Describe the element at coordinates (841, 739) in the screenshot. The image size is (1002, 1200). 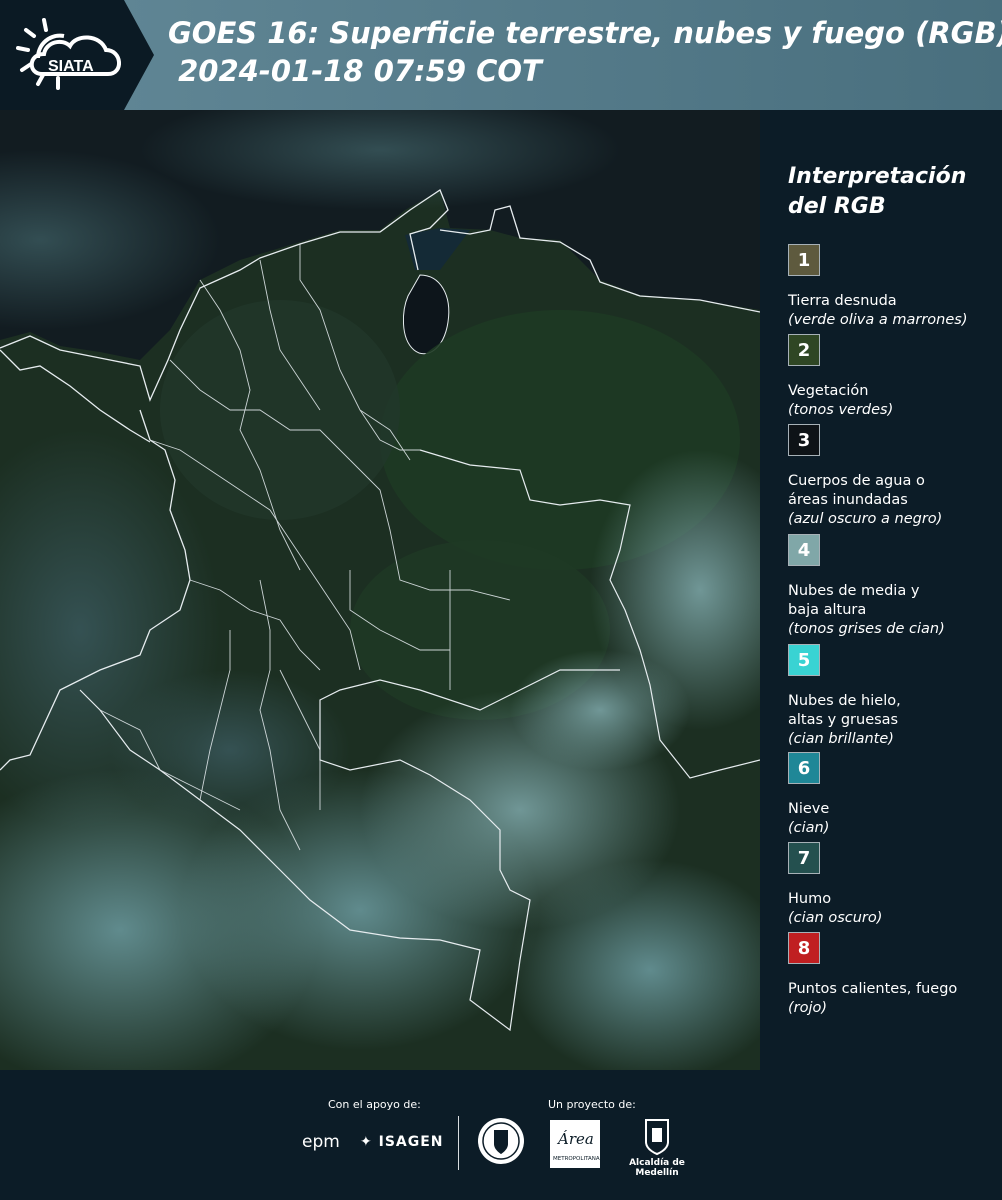
I see `legend-sublabel: (cian brillante)` at that location.